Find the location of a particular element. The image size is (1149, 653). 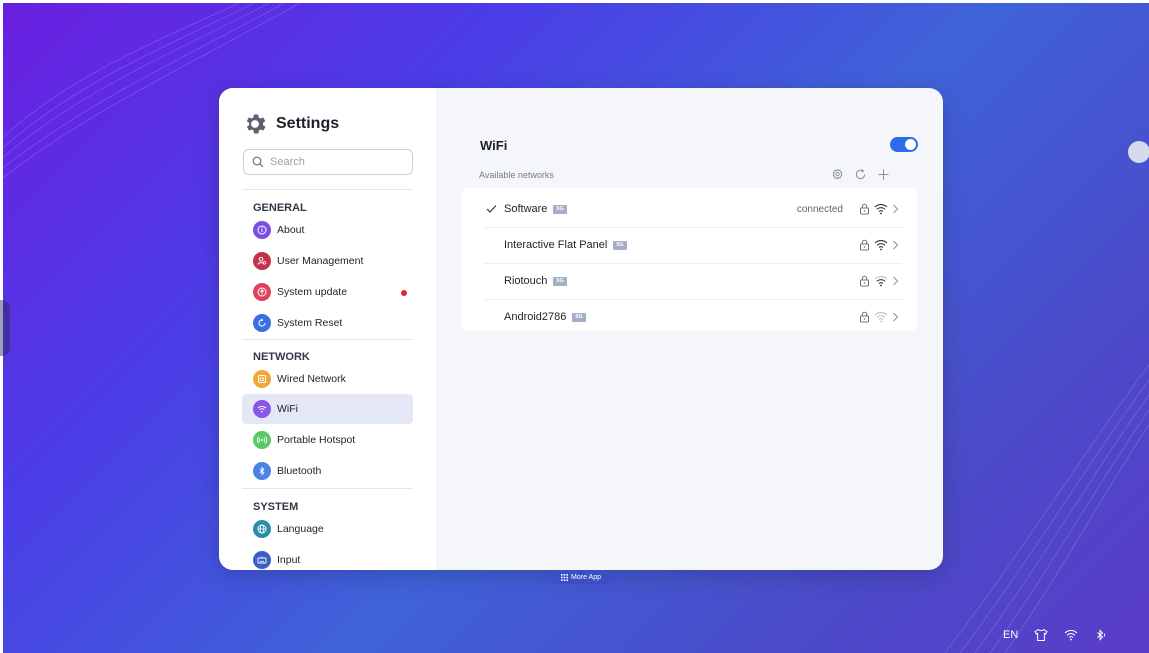

section-title-general: GENERAL is located at coordinates (280, 208).